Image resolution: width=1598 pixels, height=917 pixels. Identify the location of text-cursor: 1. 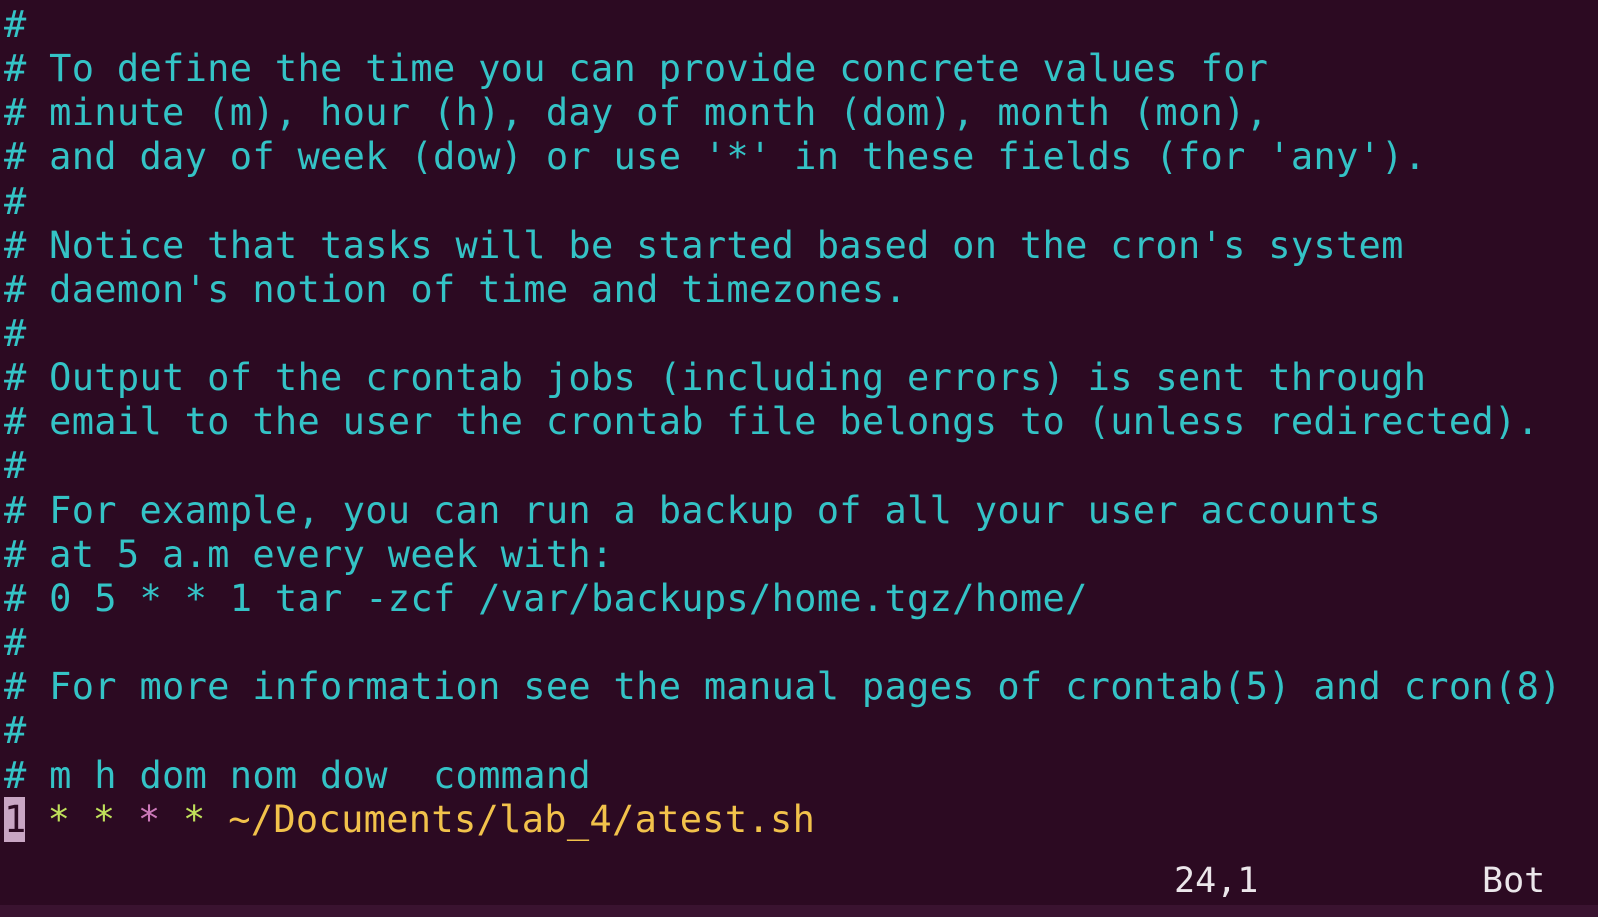
(15, 819).